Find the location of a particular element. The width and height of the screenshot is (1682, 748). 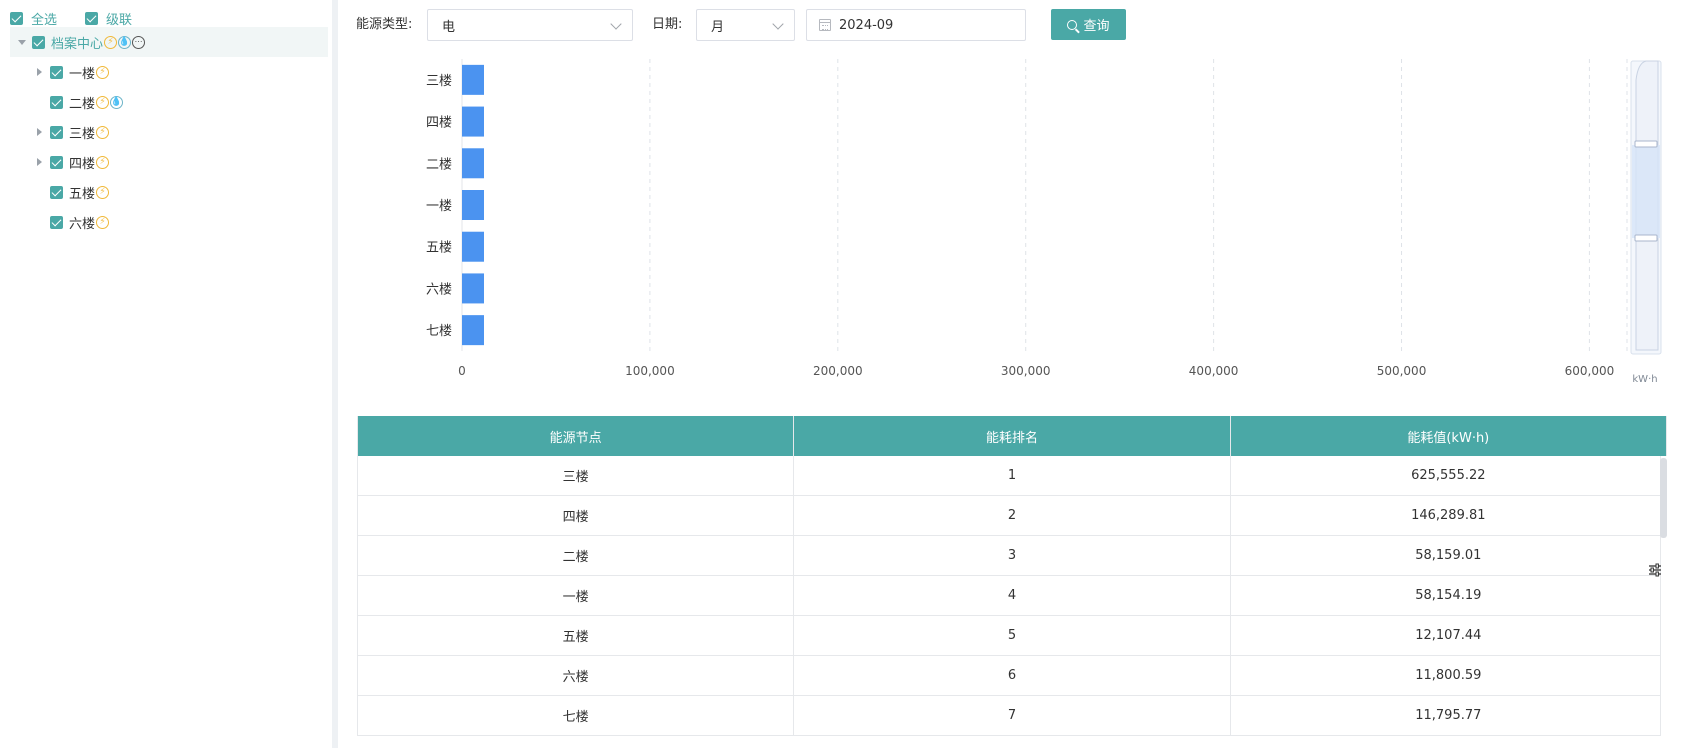

chart-bars is located at coordinates (473, 205).